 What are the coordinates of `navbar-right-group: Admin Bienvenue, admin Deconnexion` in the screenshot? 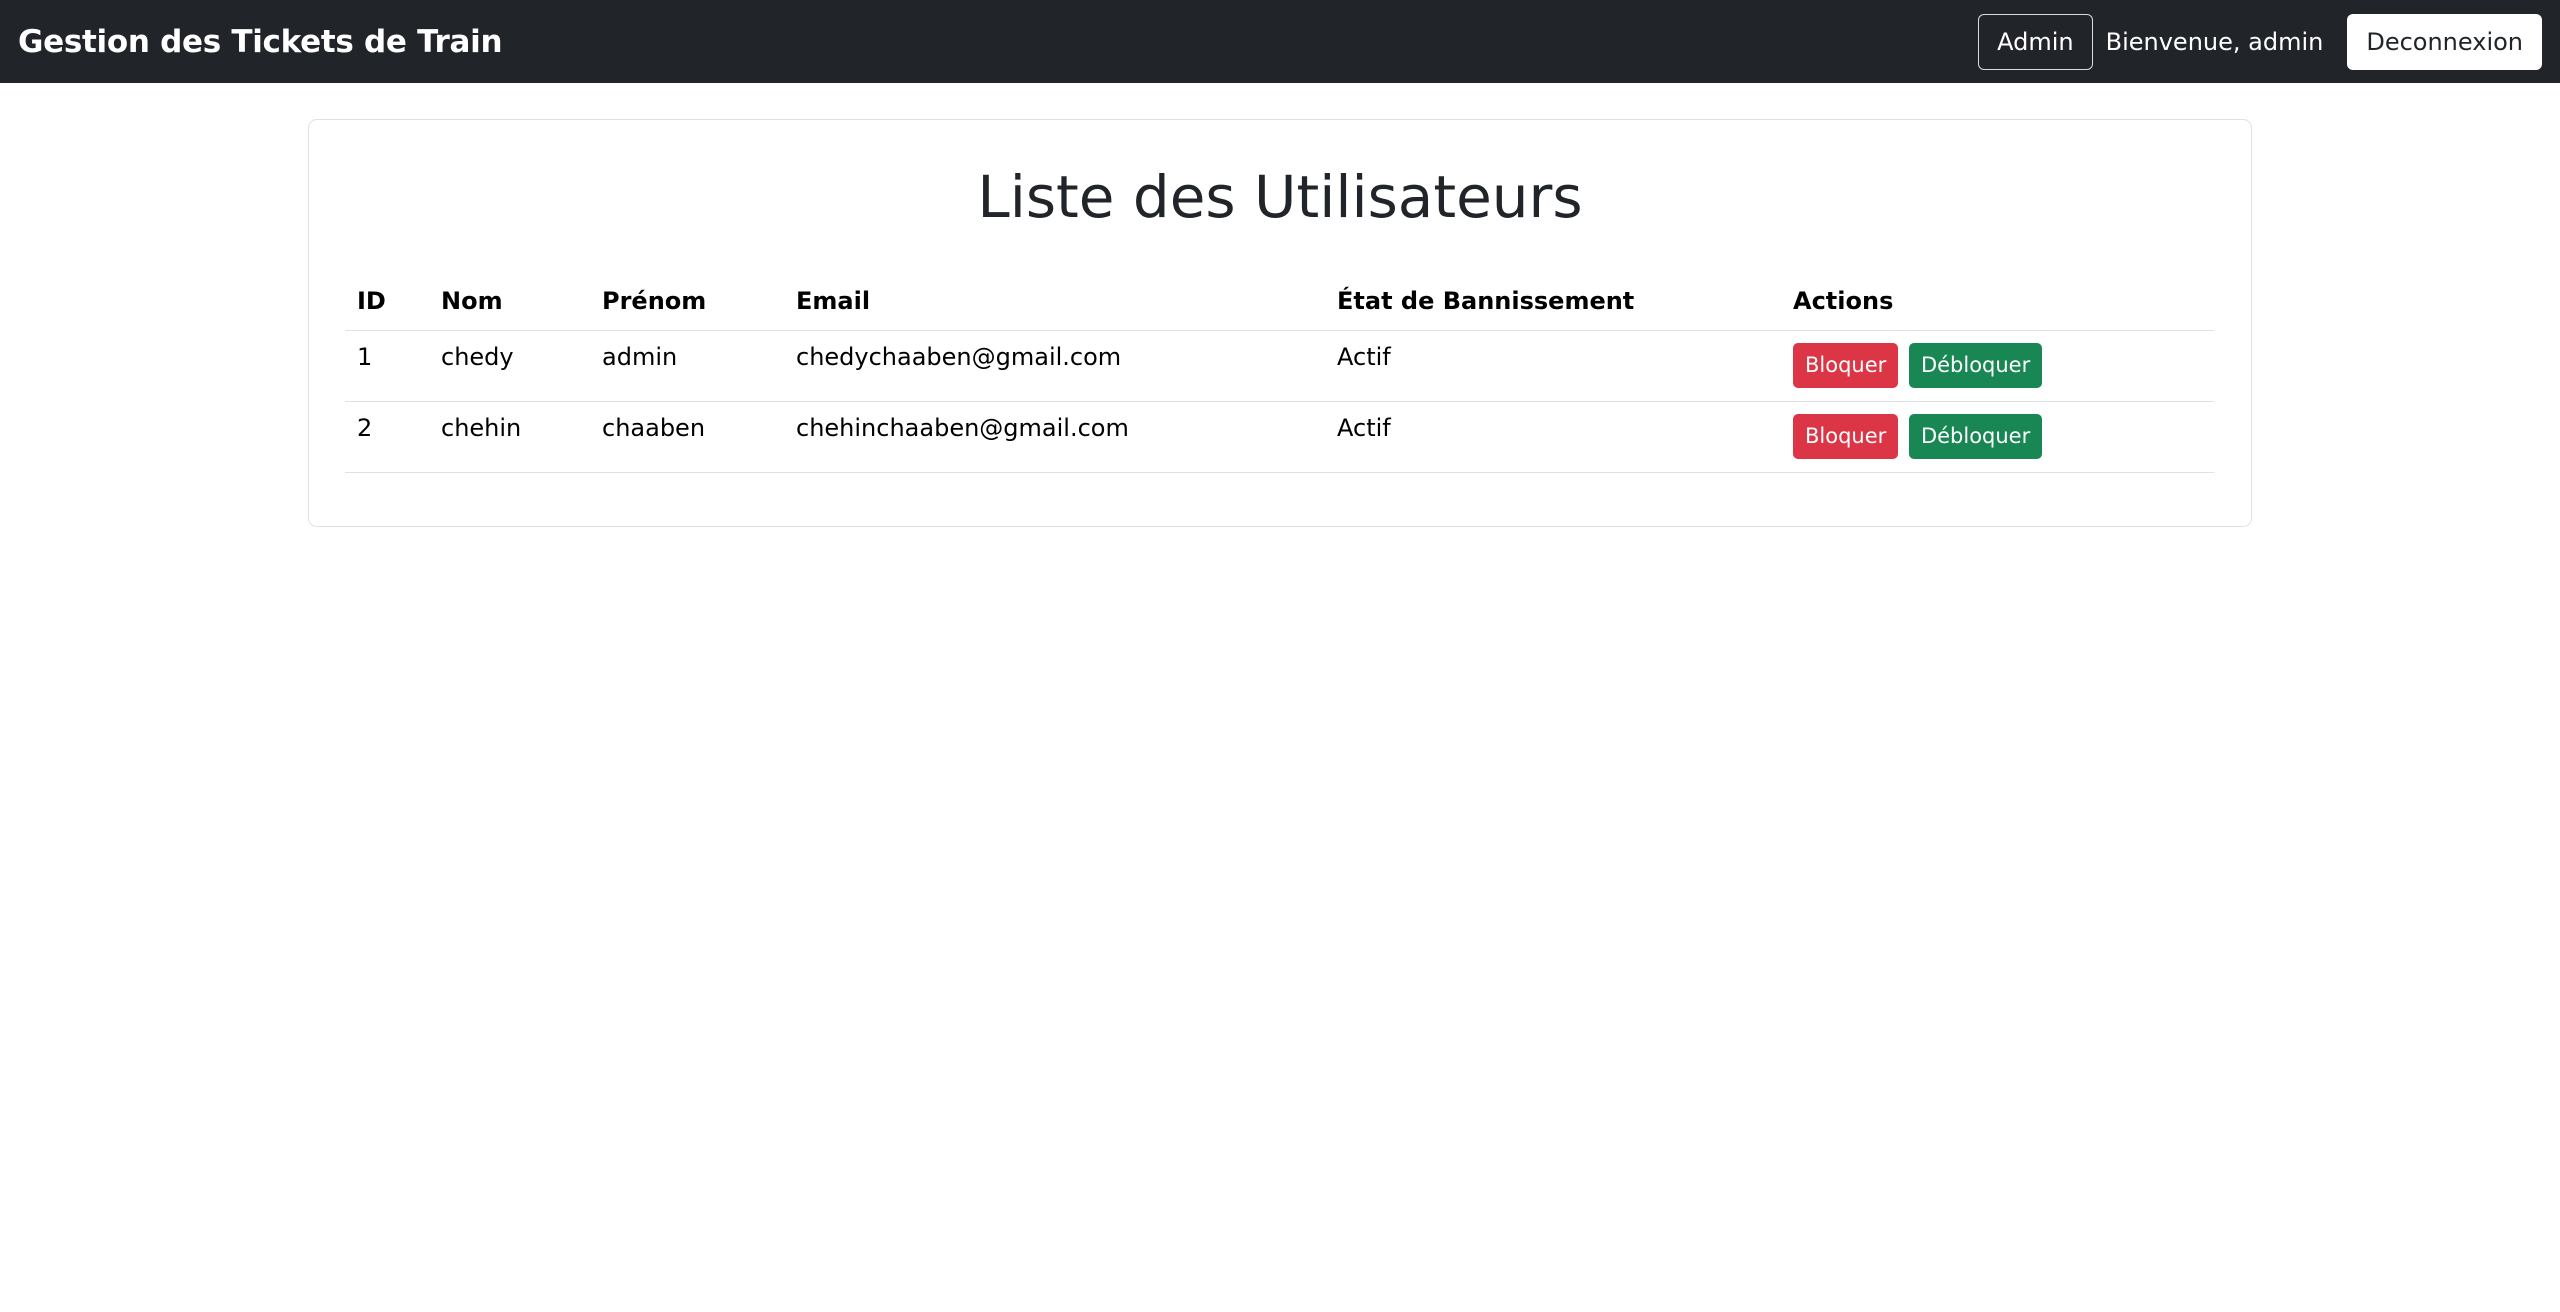 It's located at (2260, 41).